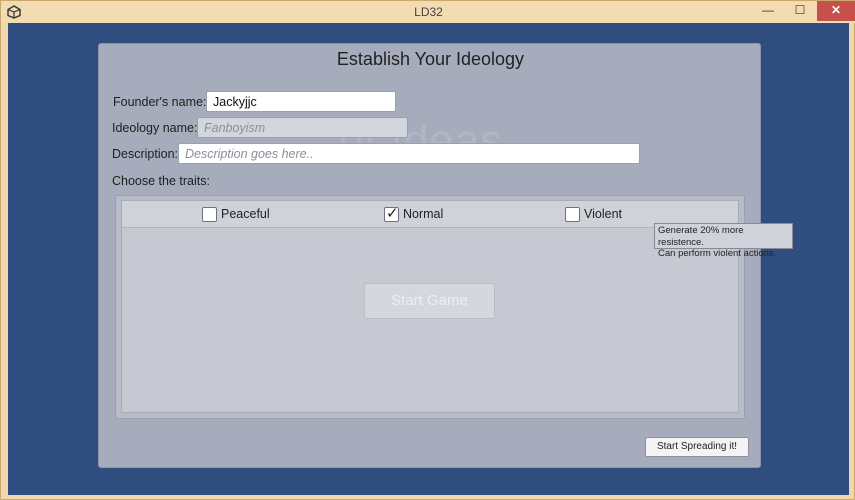 The image size is (855, 500). What do you see at coordinates (209, 214) in the screenshot?
I see `peaceful-checkbox` at bounding box center [209, 214].